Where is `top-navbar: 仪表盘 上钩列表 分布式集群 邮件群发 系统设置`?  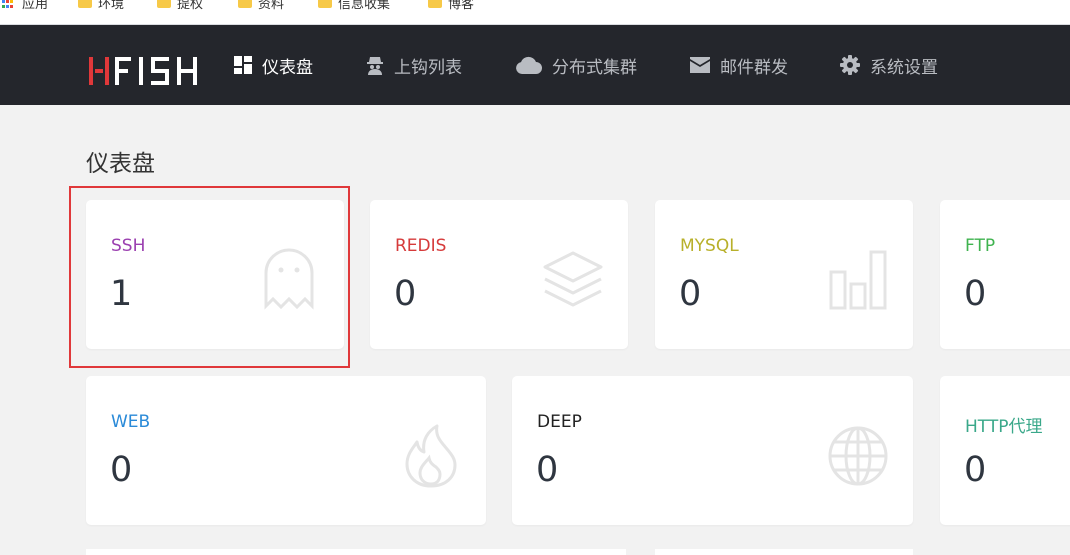 top-navbar: 仪表盘 上钩列表 分布式集群 邮件群发 系统设置 is located at coordinates (535, 65).